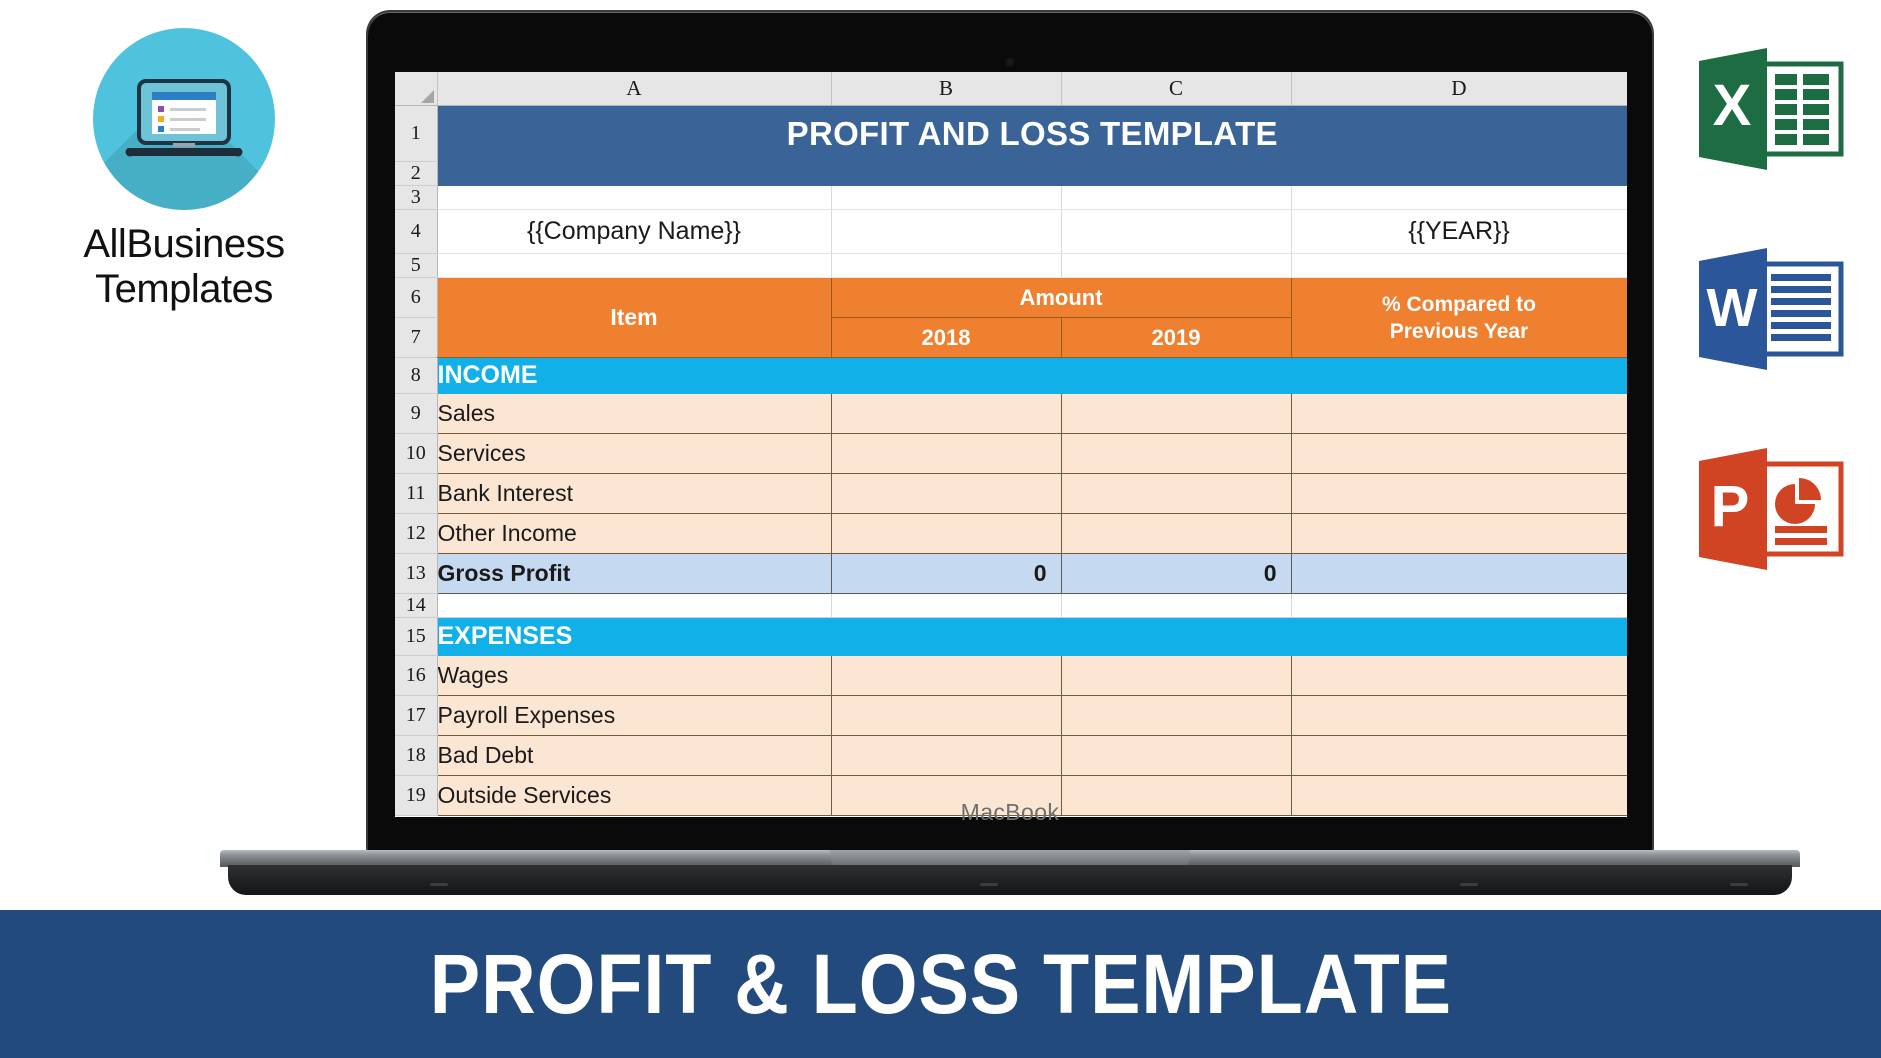  I want to click on word-icon: W, so click(1774, 309).